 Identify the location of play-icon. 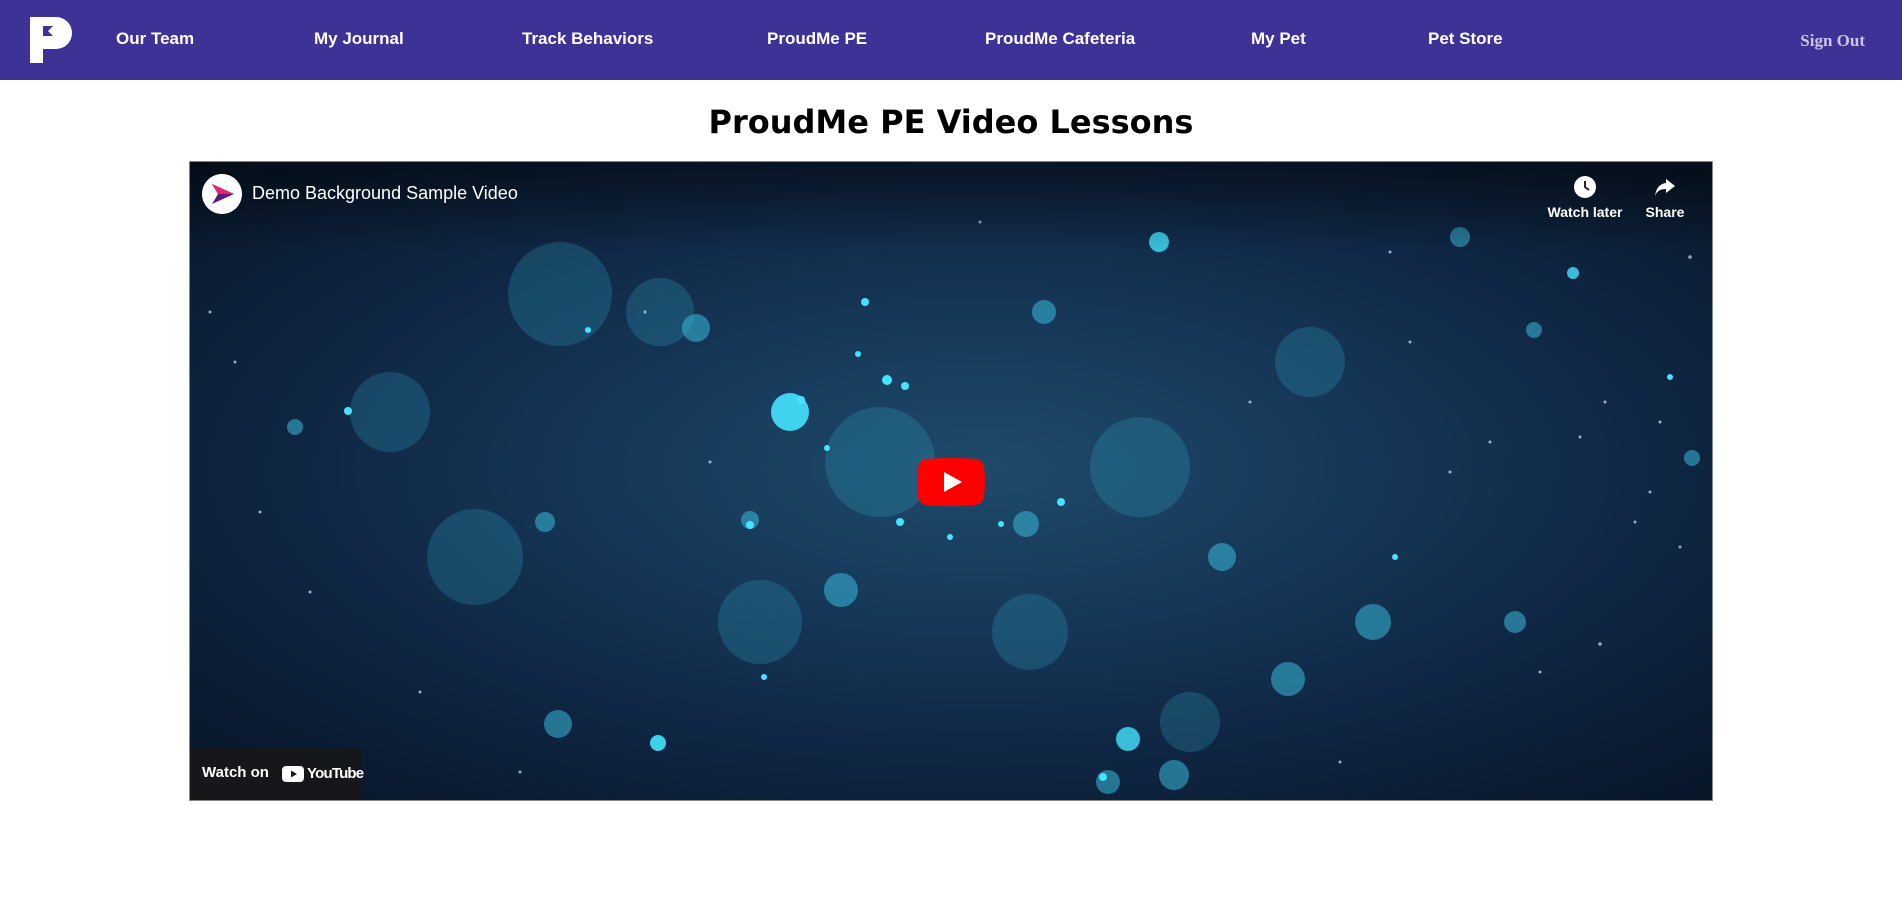
(951, 482).